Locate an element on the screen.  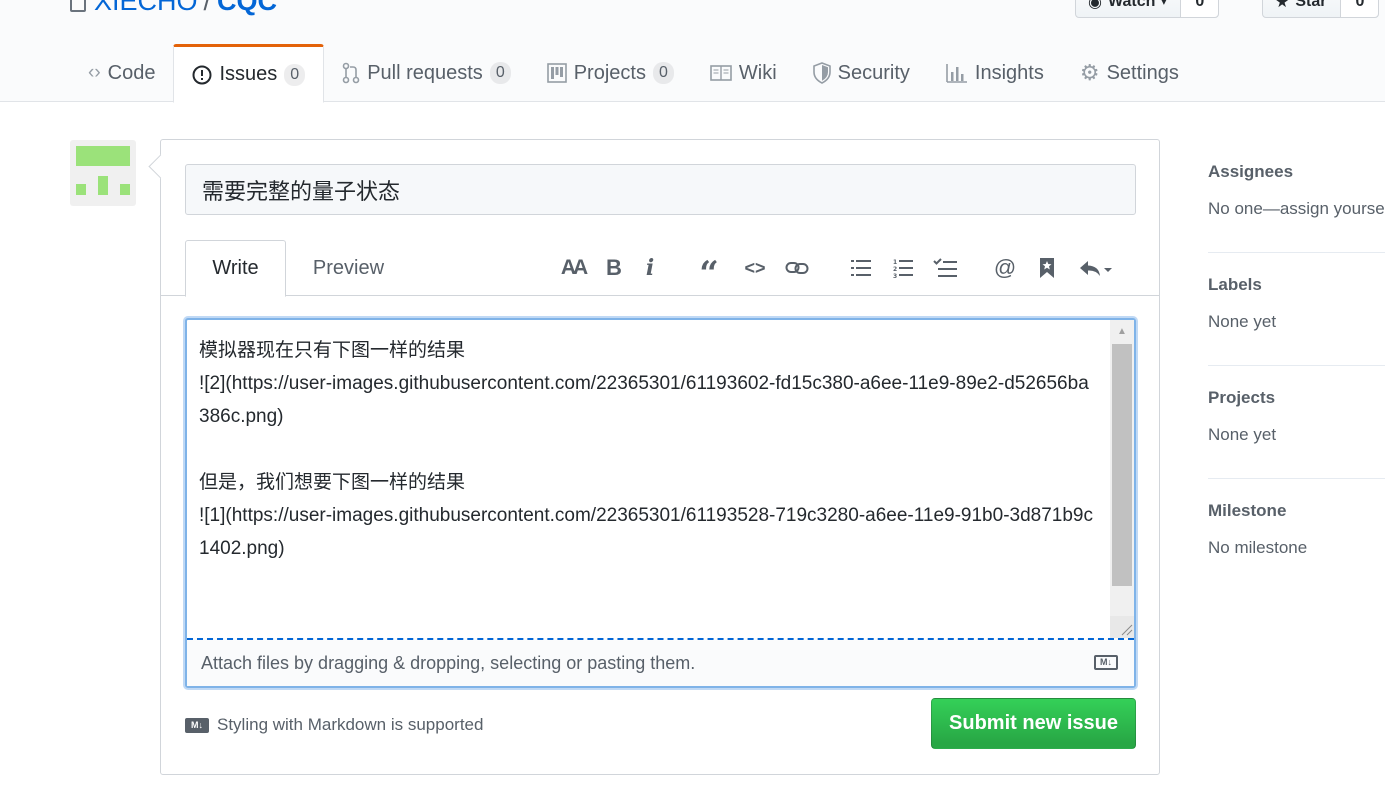
sidebar-labels: Labels None yet is located at coordinates (1296, 309).